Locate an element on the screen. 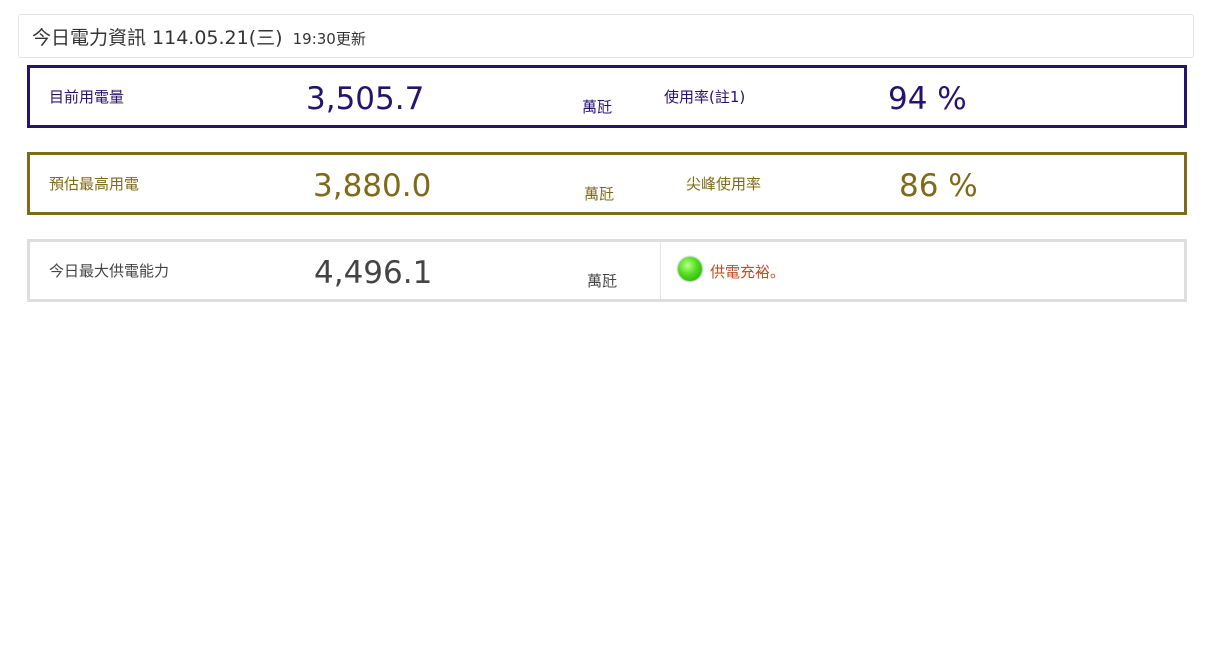  current-load-label: 目前用電量 is located at coordinates (87, 97).